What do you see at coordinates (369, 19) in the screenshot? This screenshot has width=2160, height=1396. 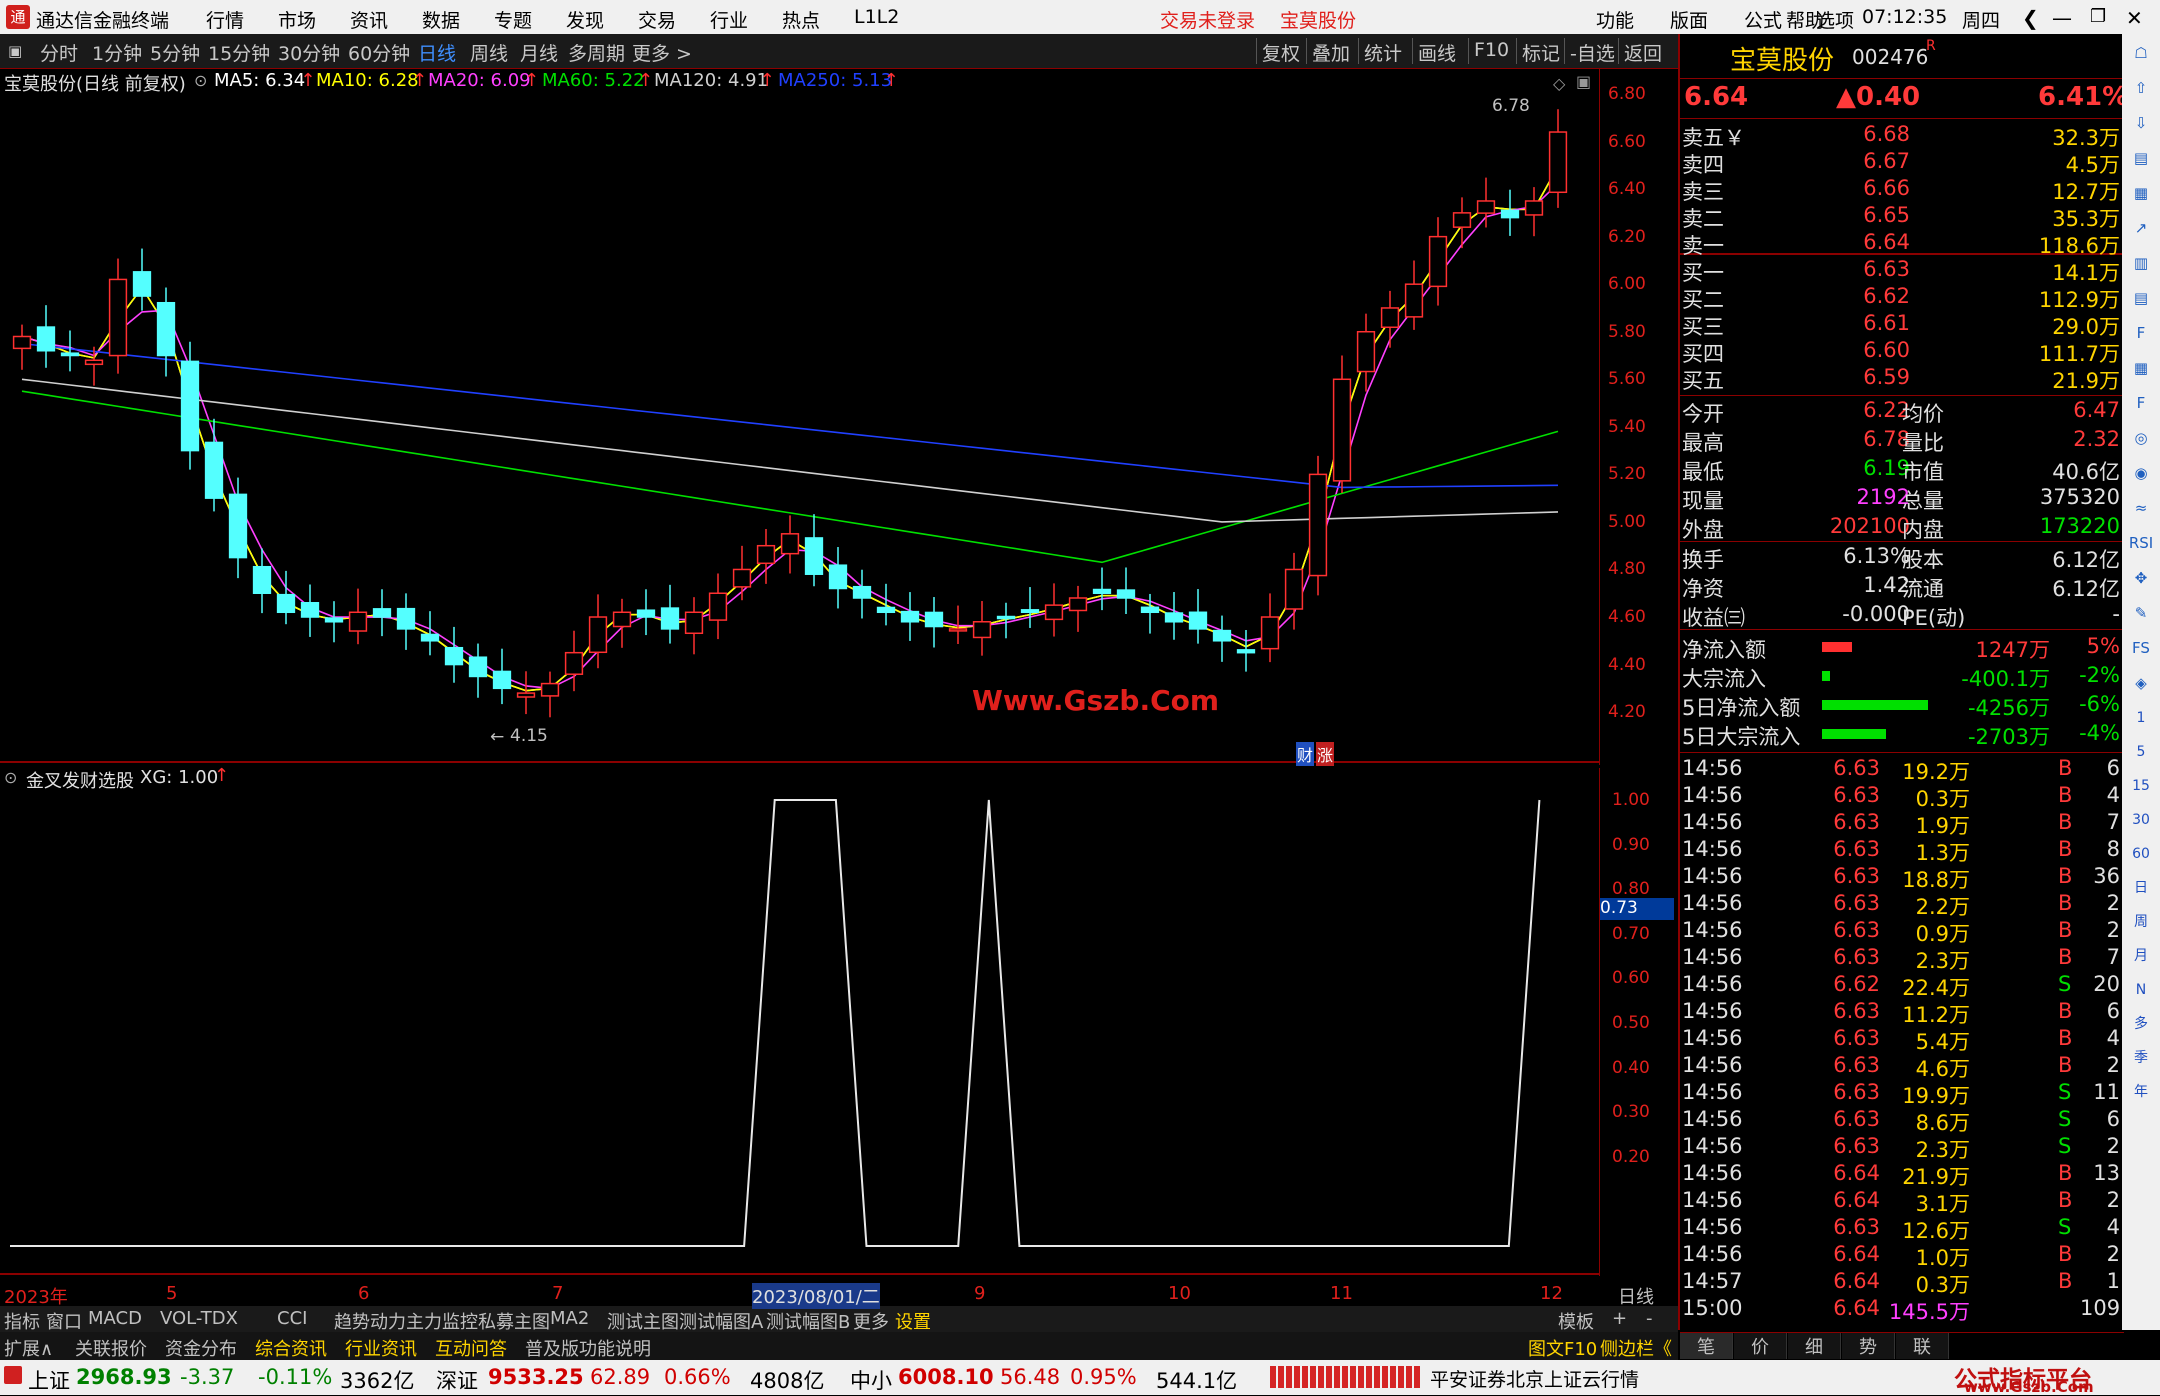 I see `menu-2: 资讯` at bounding box center [369, 19].